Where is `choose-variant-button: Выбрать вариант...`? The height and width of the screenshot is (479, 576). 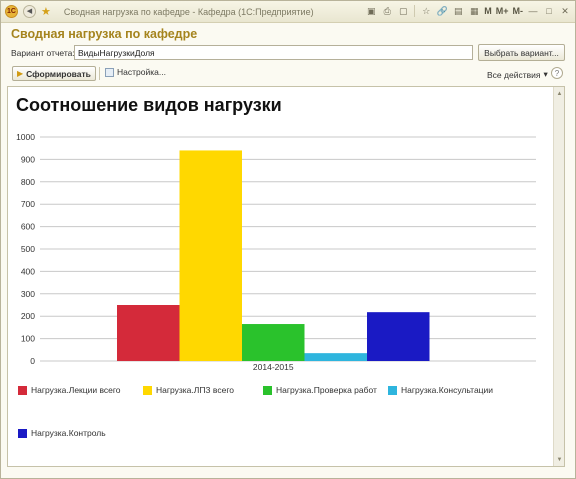 choose-variant-button: Выбрать вариант... is located at coordinates (521, 52).